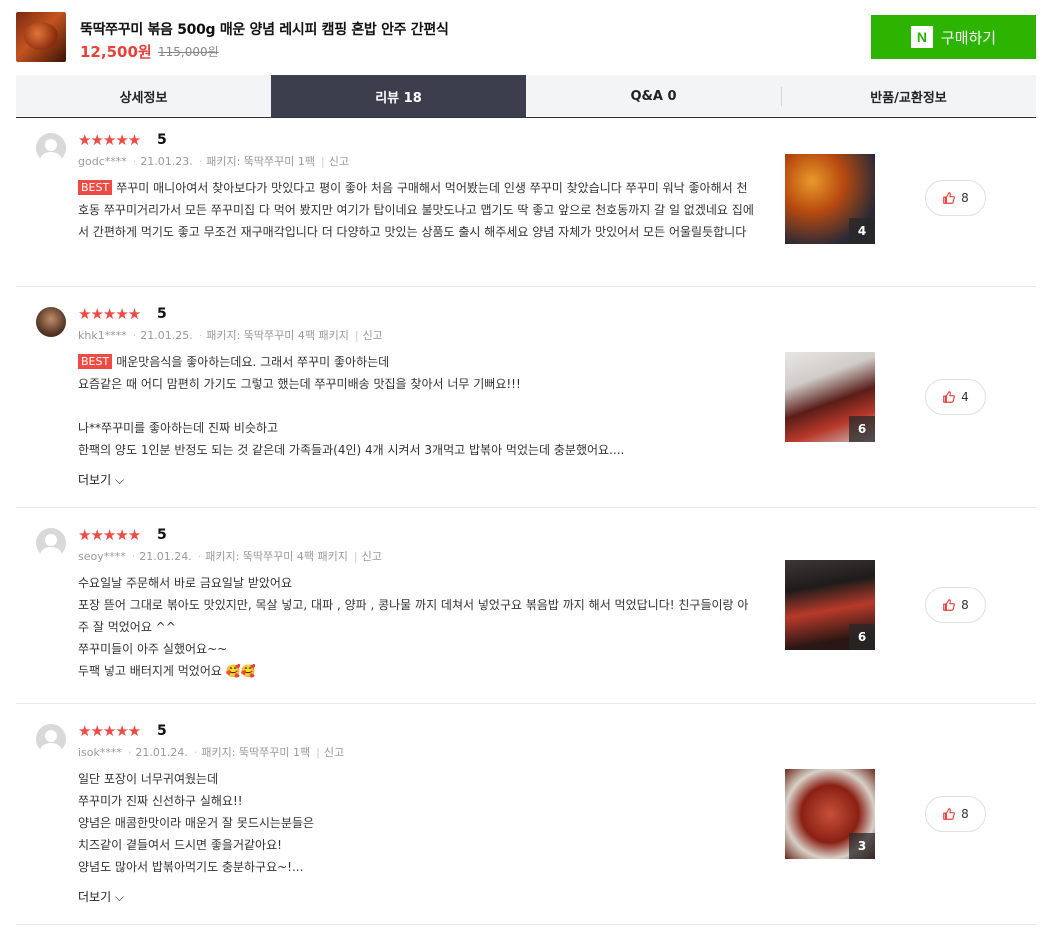 This screenshot has height=935, width=1064. What do you see at coordinates (102, 161) in the screenshot?
I see `review-user: godc****` at bounding box center [102, 161].